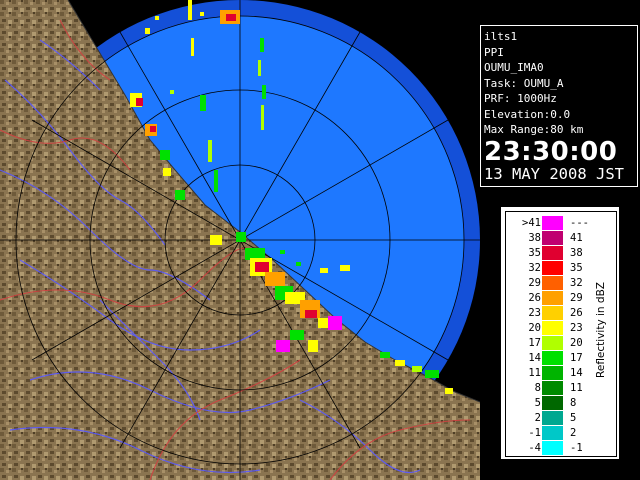 This screenshot has height=480, width=640. Describe the element at coordinates (537, 388) in the screenshot. I see `legend-lower-bound: 8` at that location.